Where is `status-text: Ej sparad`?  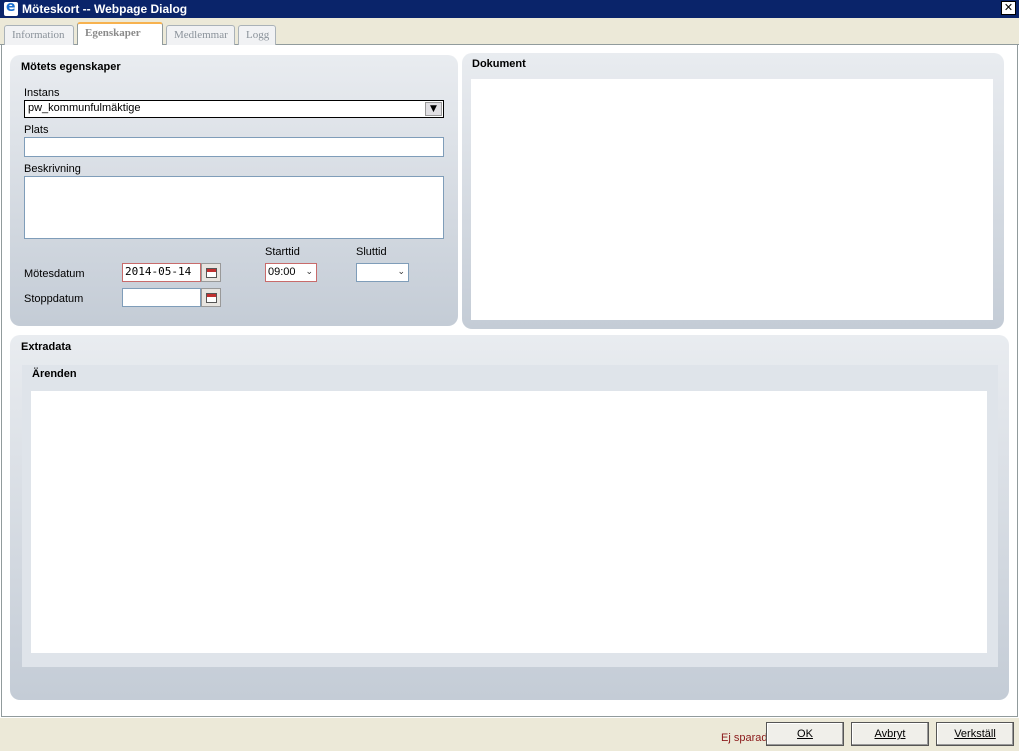
status-text: Ej sparad is located at coordinates (744, 738).